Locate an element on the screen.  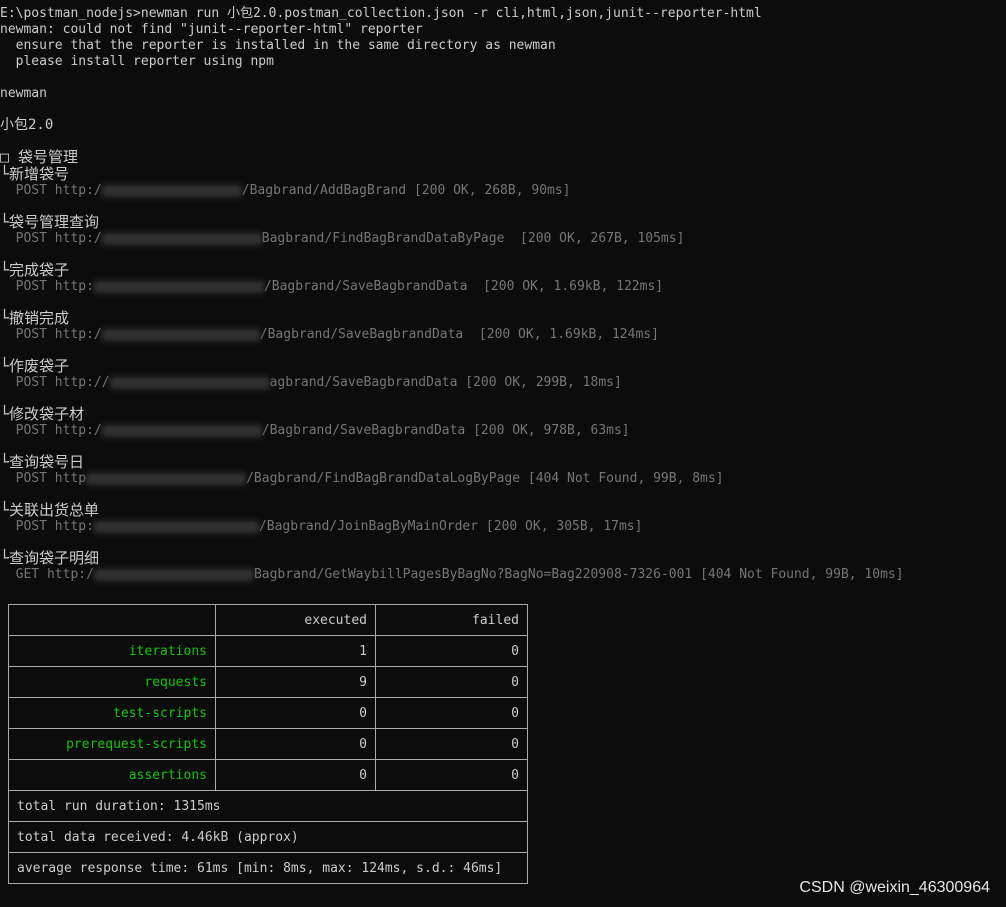
row-label: test-scripts is located at coordinates (112, 713).